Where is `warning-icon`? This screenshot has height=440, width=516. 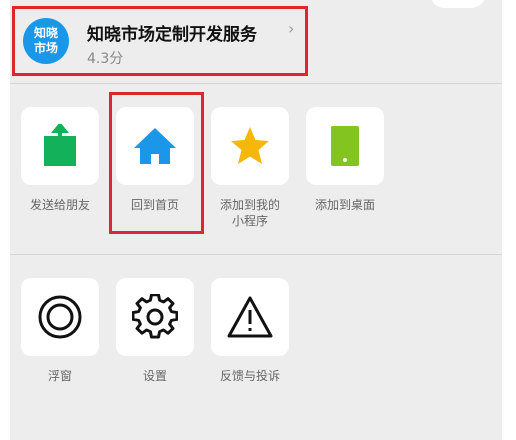
warning-icon is located at coordinates (250, 317).